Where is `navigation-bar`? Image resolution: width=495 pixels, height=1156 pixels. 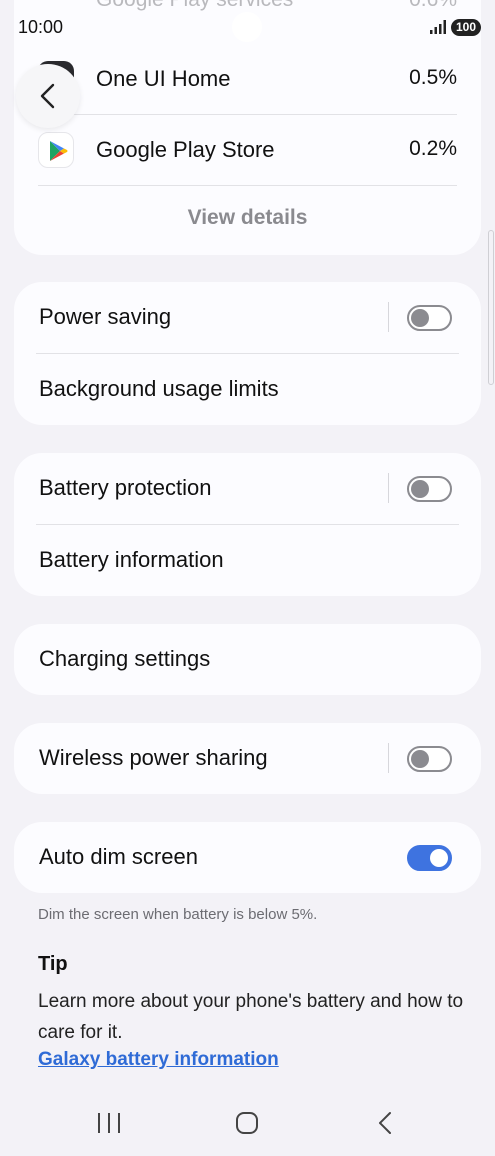 navigation-bar is located at coordinates (247, 1123).